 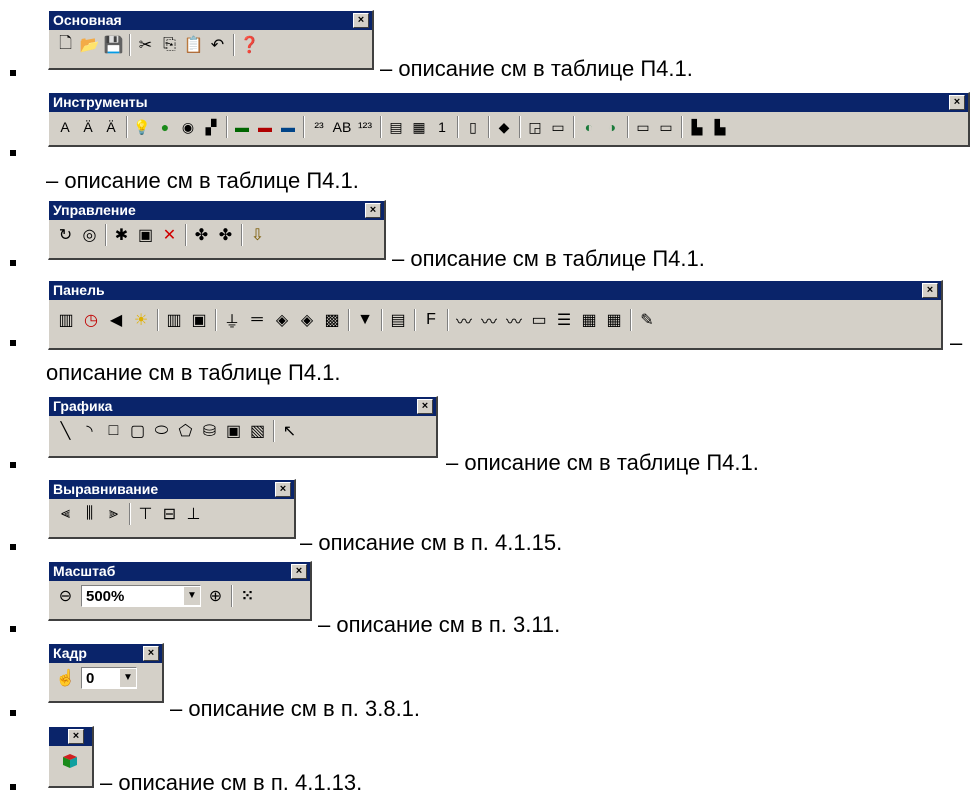 What do you see at coordinates (332, 320) in the screenshot?
I see `screen-icon: ▩` at bounding box center [332, 320].